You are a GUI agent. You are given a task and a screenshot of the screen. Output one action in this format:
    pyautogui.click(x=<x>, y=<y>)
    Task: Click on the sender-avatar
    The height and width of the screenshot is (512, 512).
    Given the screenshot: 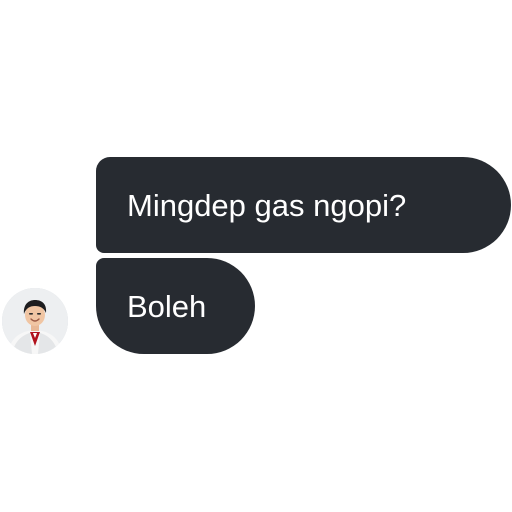 What is the action you would take?
    pyautogui.click(x=35, y=321)
    